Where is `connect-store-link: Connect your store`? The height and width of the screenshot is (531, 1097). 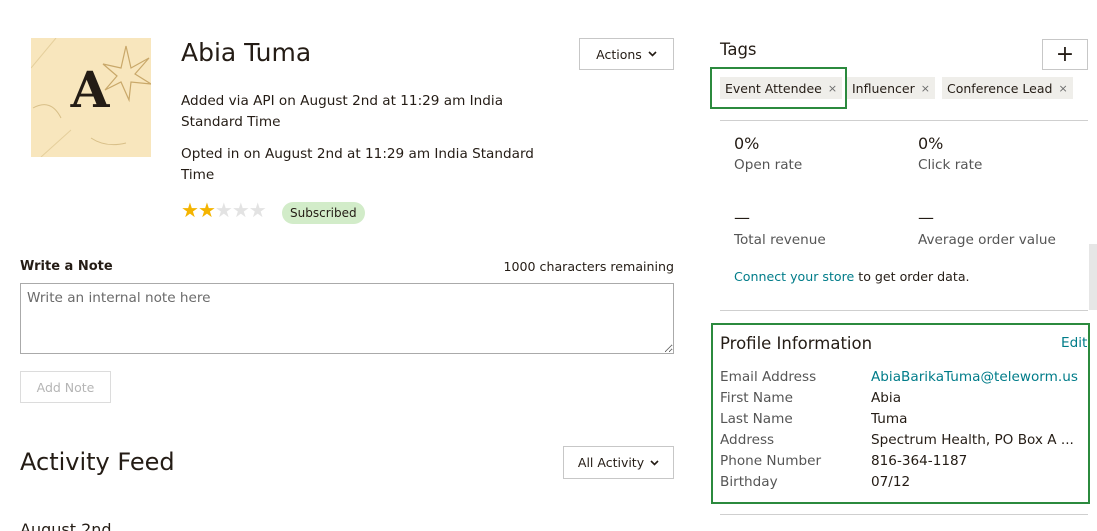
connect-store-link: Connect your store is located at coordinates (794, 276).